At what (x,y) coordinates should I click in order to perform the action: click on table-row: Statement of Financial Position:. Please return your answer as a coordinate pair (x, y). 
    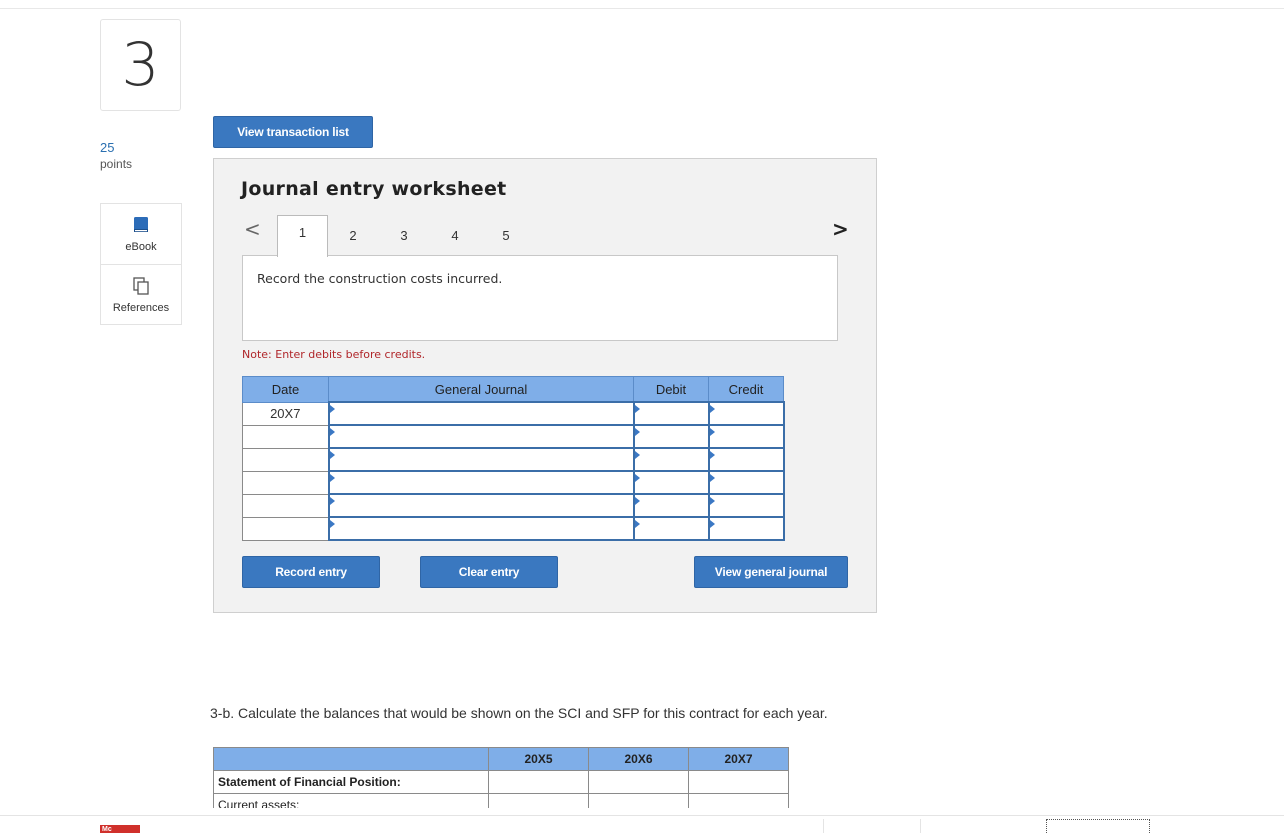
    Looking at the image, I should click on (501, 782).